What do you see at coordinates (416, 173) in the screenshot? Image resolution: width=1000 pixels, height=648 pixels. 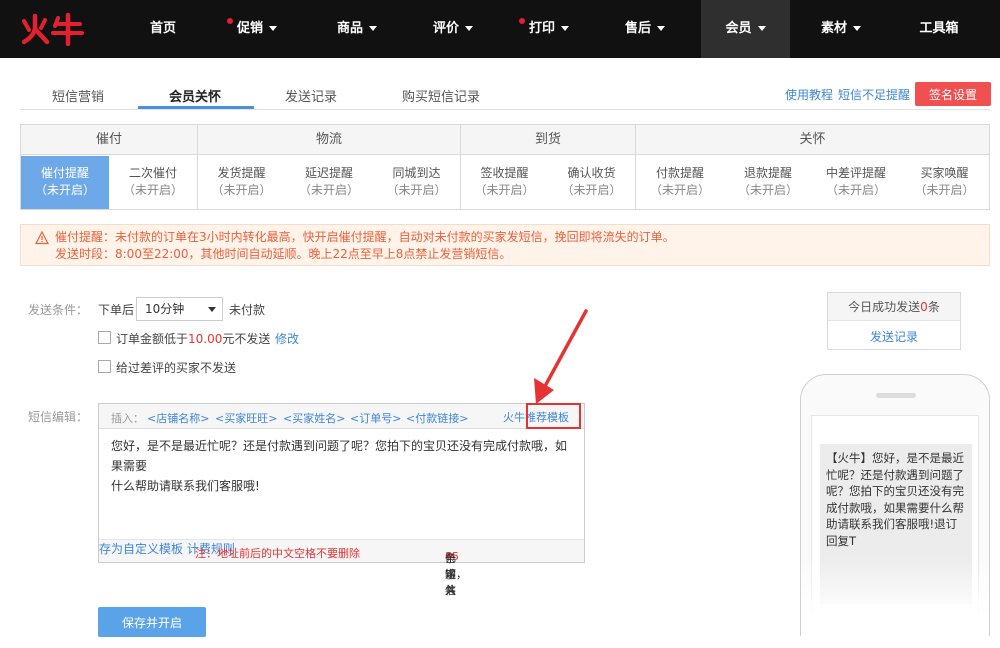 I see `category-name: 同城到达` at bounding box center [416, 173].